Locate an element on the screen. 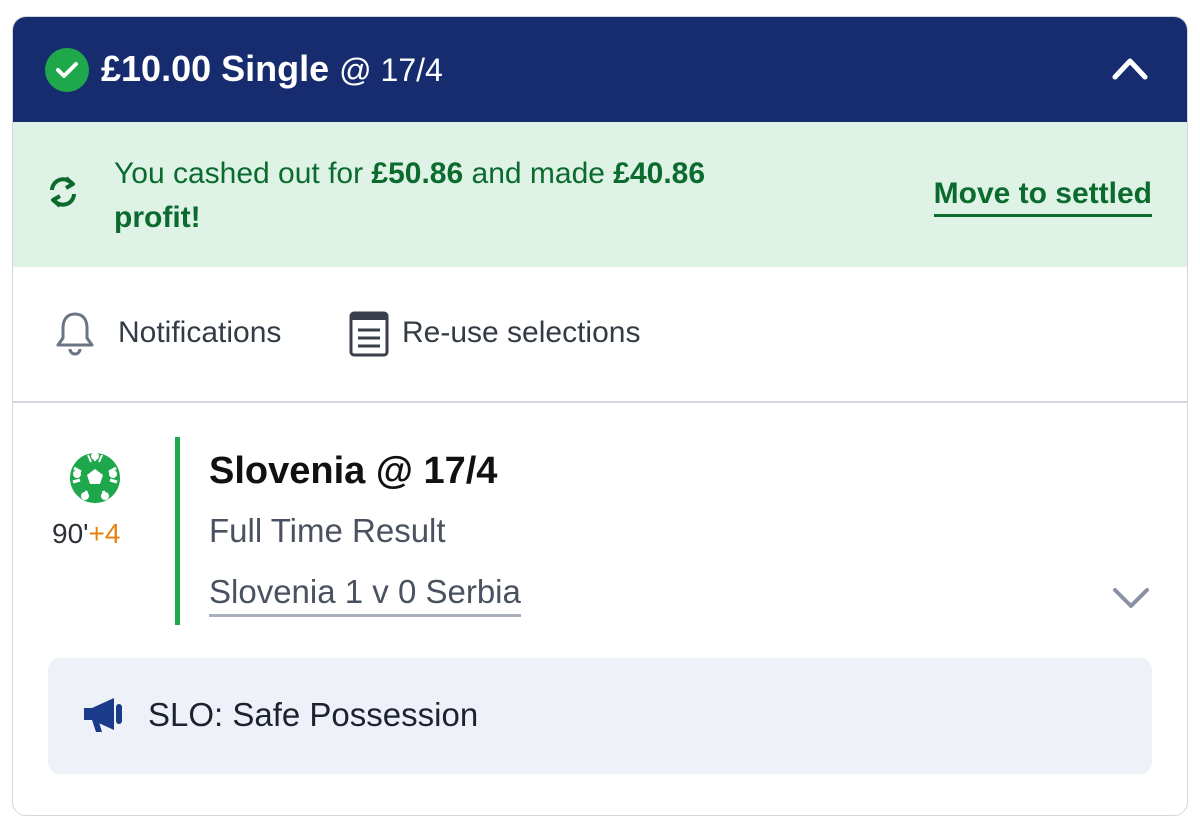 This screenshot has width=1200, height=816. cashout-middle: and made is located at coordinates (538, 173).